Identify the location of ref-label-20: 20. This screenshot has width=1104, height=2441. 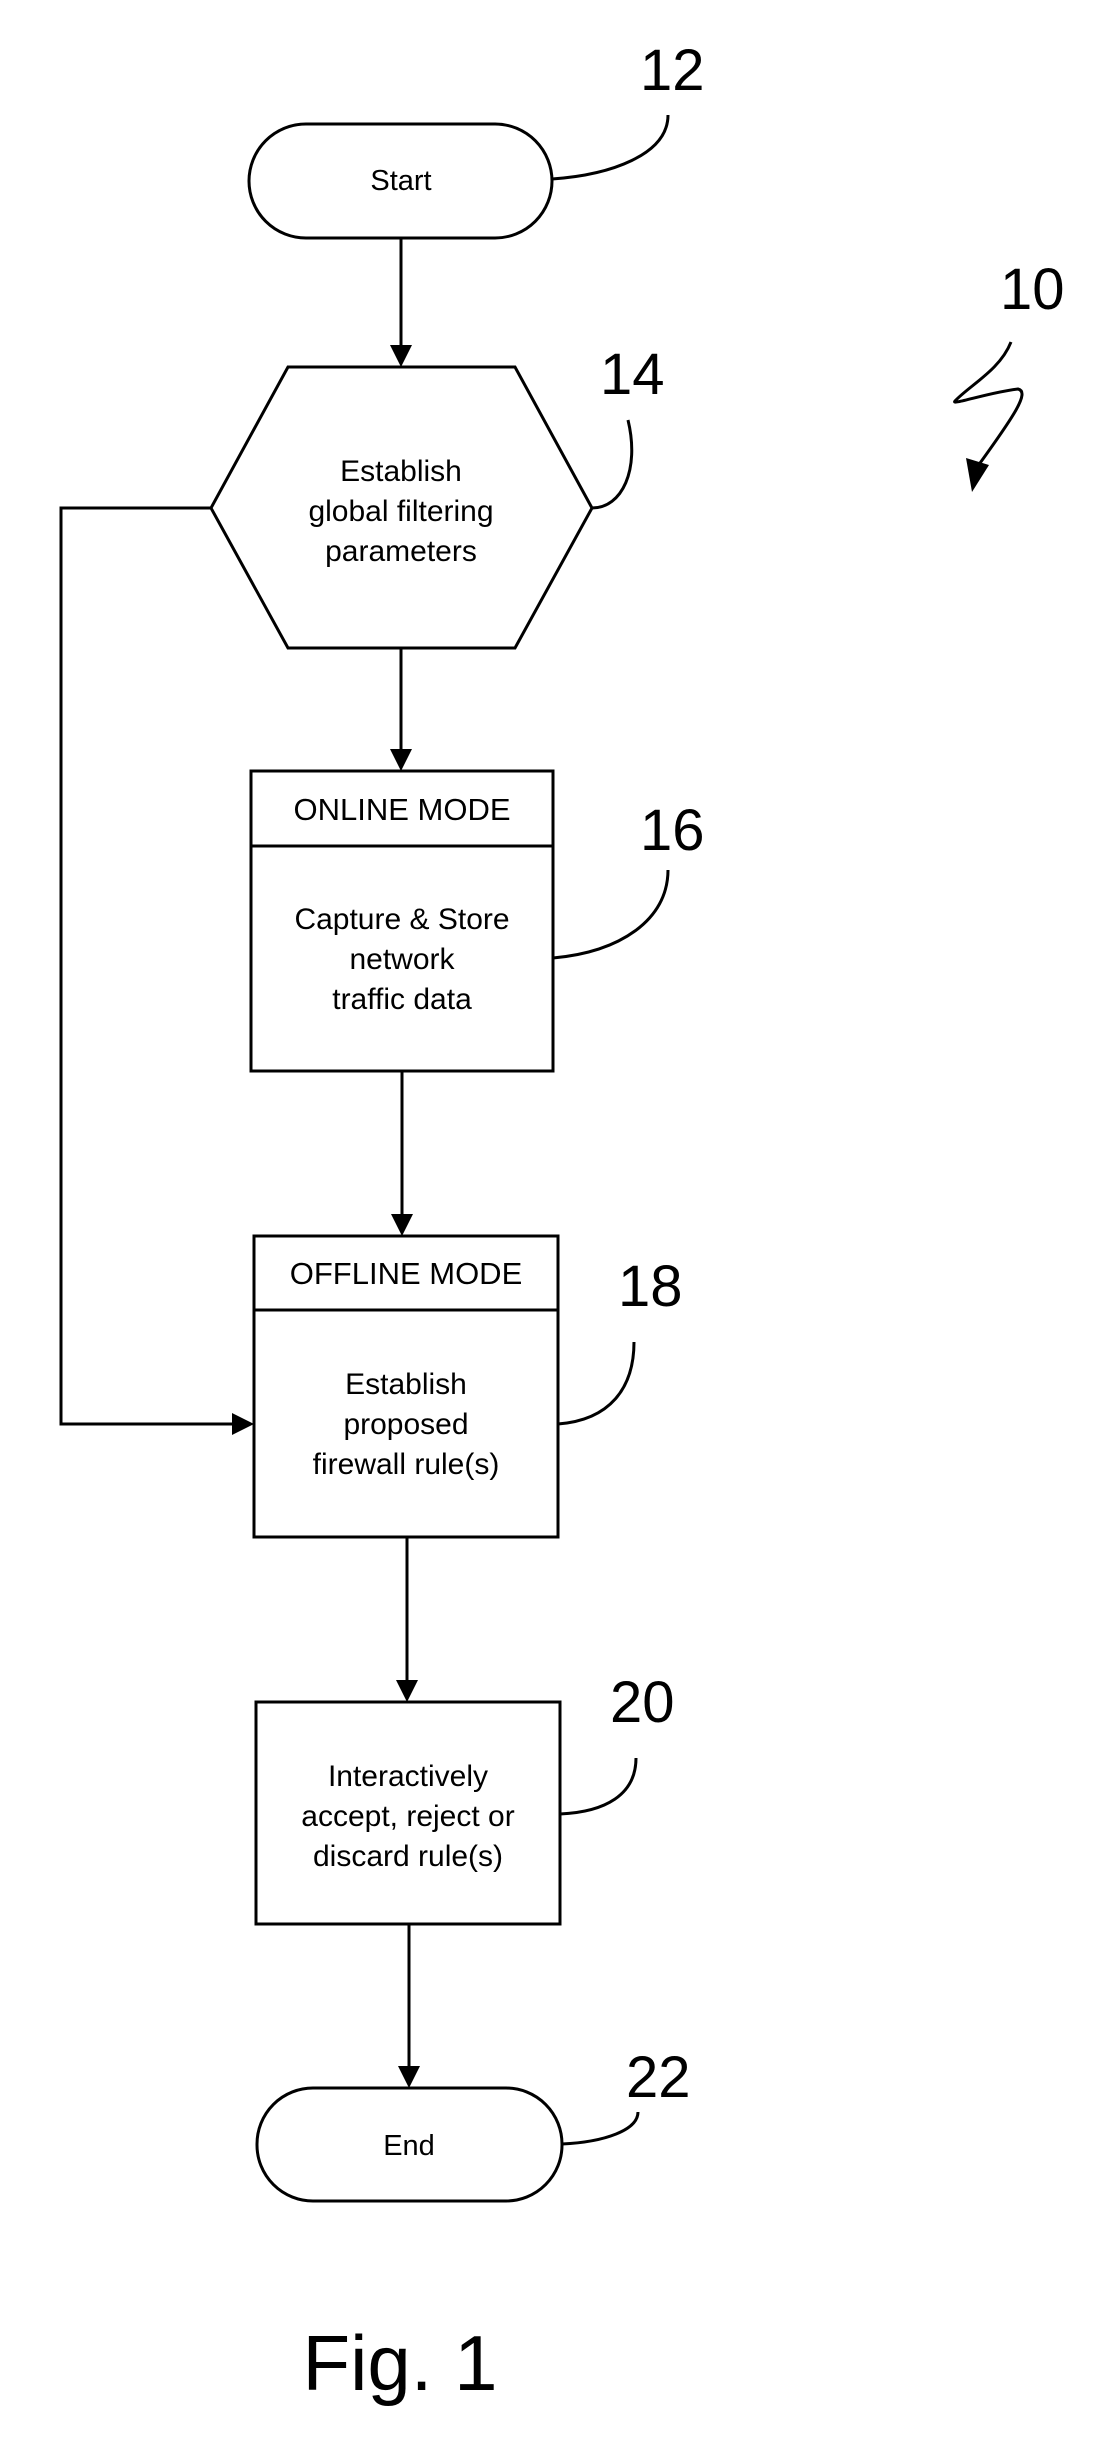
(642, 1702).